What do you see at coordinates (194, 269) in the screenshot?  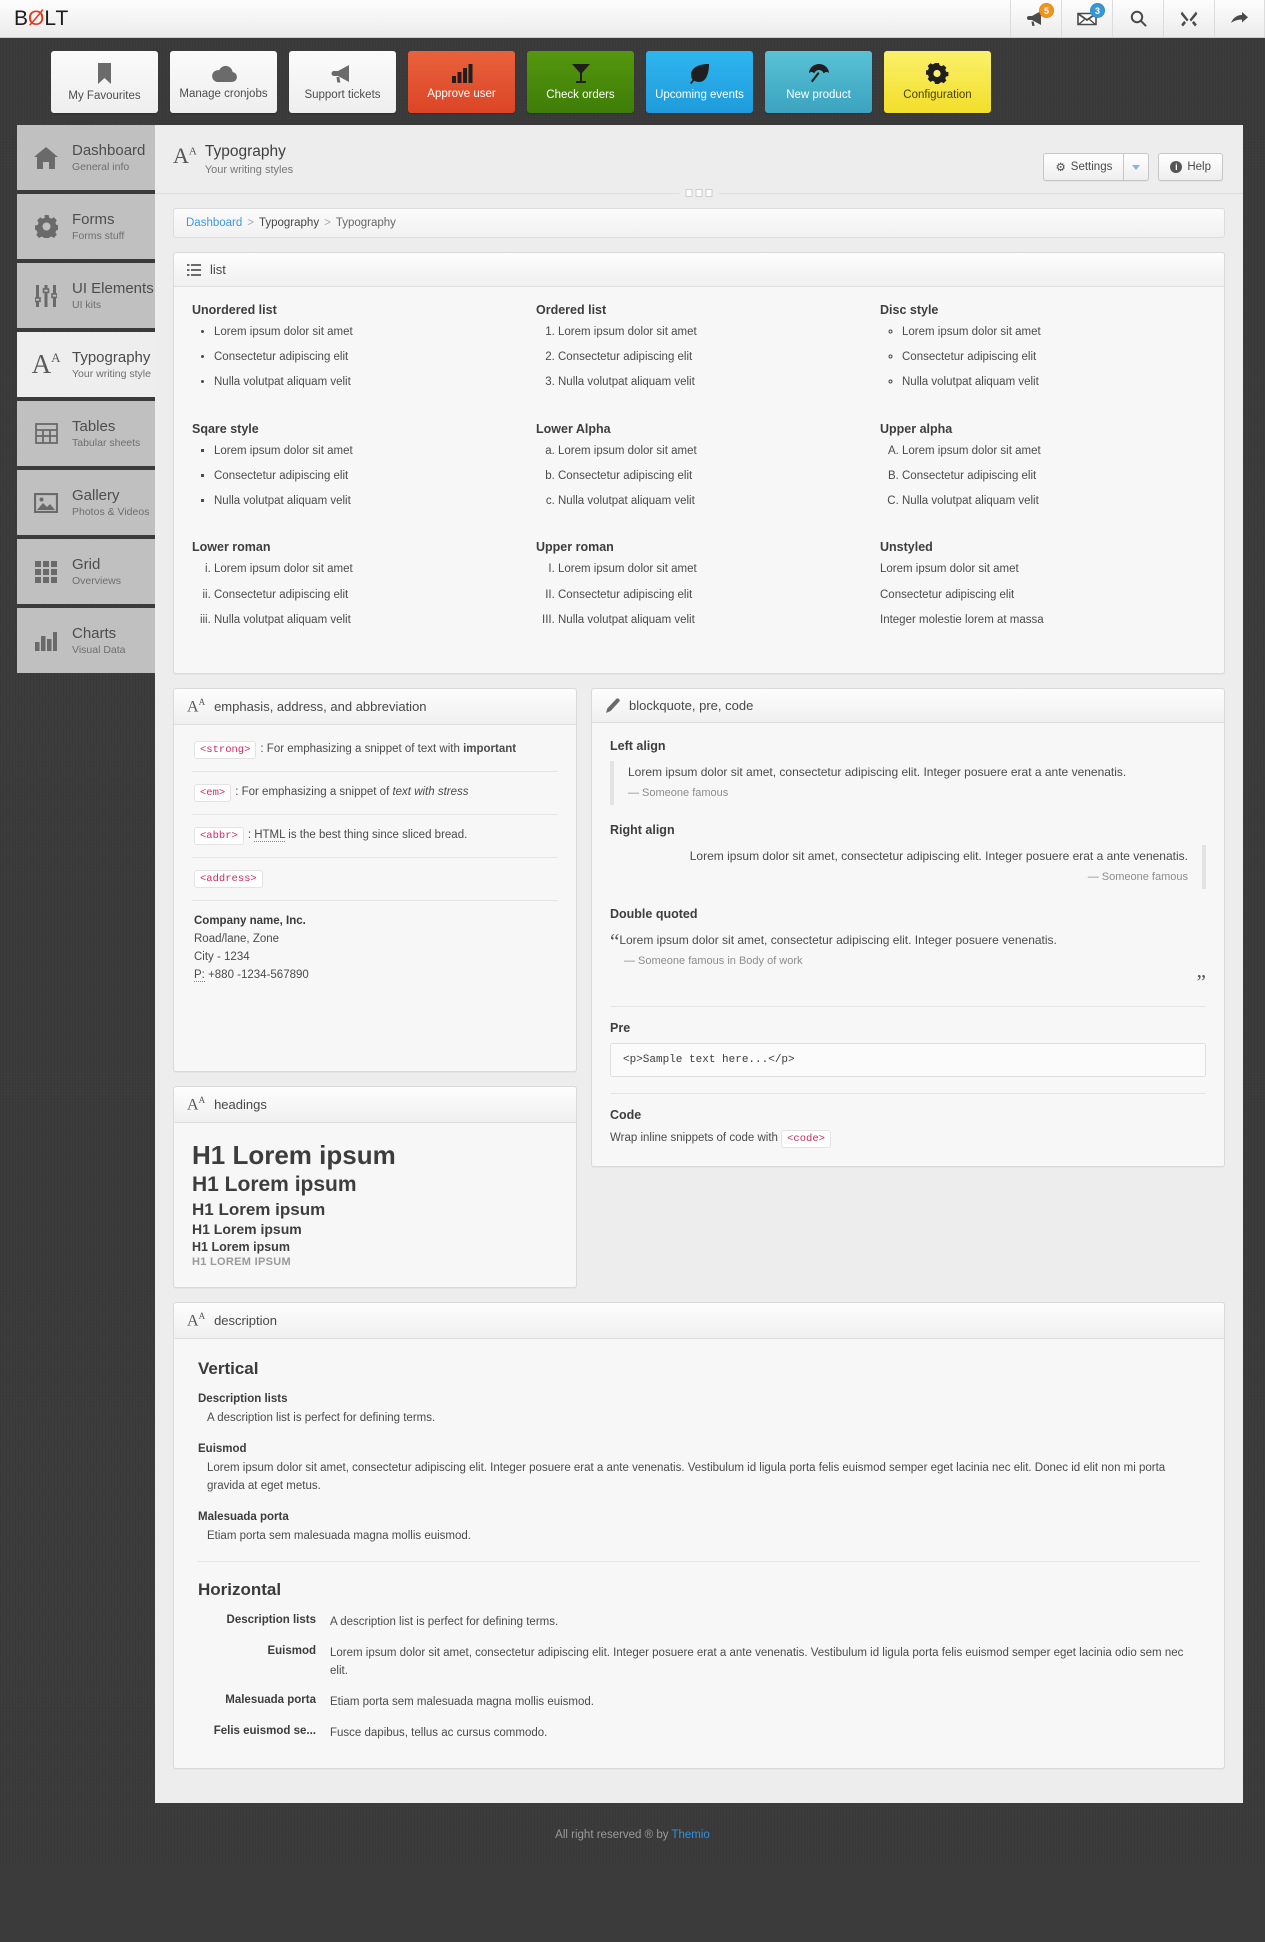 I see `list-icon` at bounding box center [194, 269].